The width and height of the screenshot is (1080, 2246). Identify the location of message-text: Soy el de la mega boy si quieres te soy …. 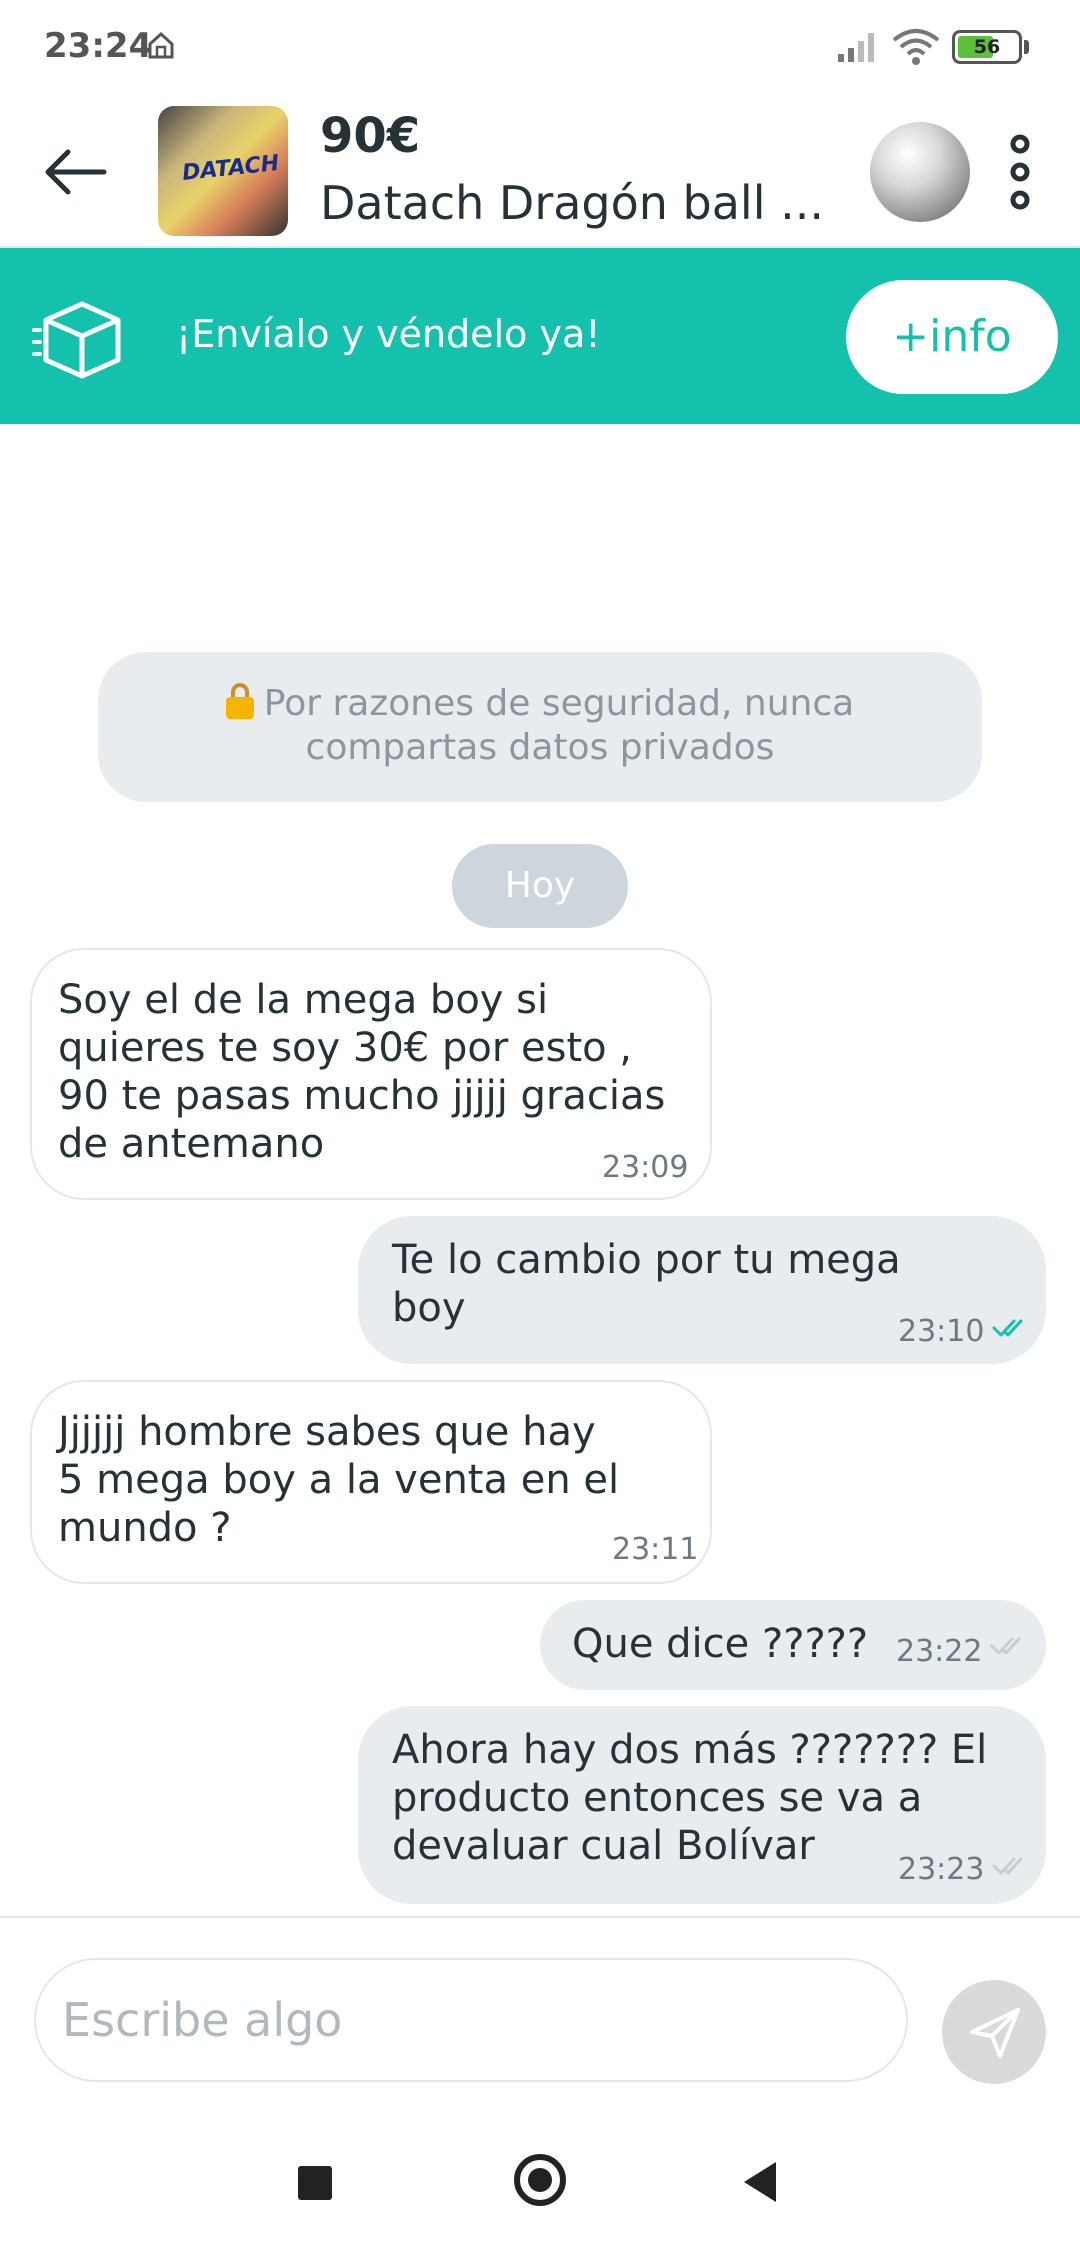
(378, 1072).